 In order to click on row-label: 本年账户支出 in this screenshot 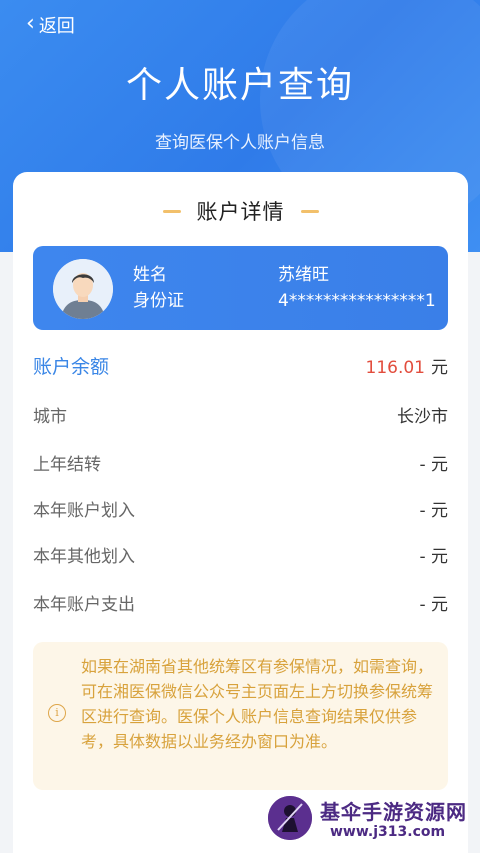, I will do `click(84, 605)`.